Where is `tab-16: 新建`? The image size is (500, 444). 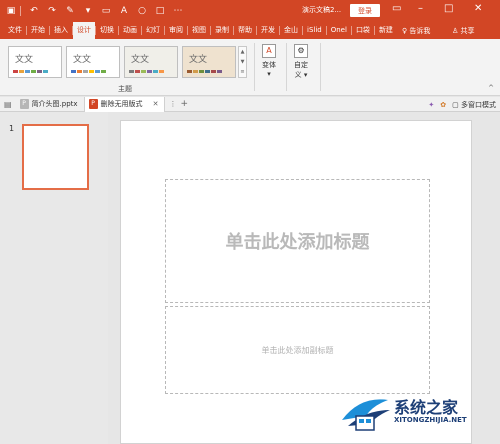
tab-16: 新建 is located at coordinates (386, 30).